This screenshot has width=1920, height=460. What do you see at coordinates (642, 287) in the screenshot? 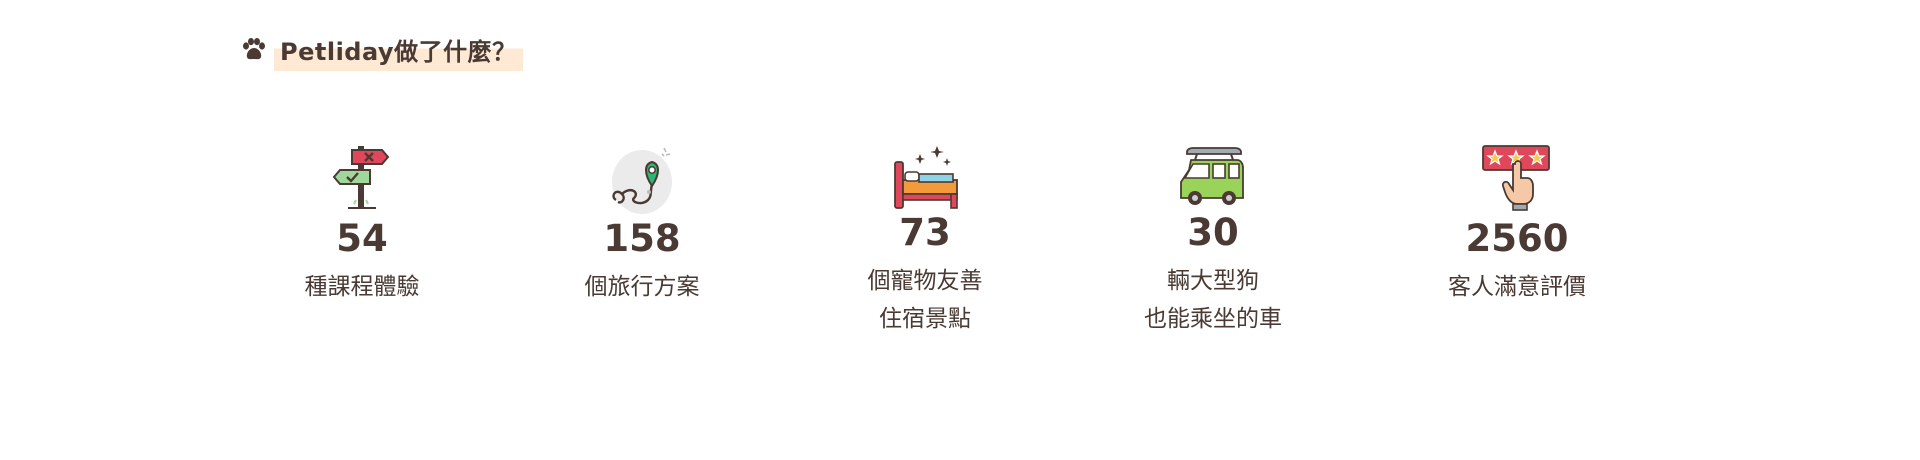
I see `stat-label: 個旅行方案` at bounding box center [642, 287].